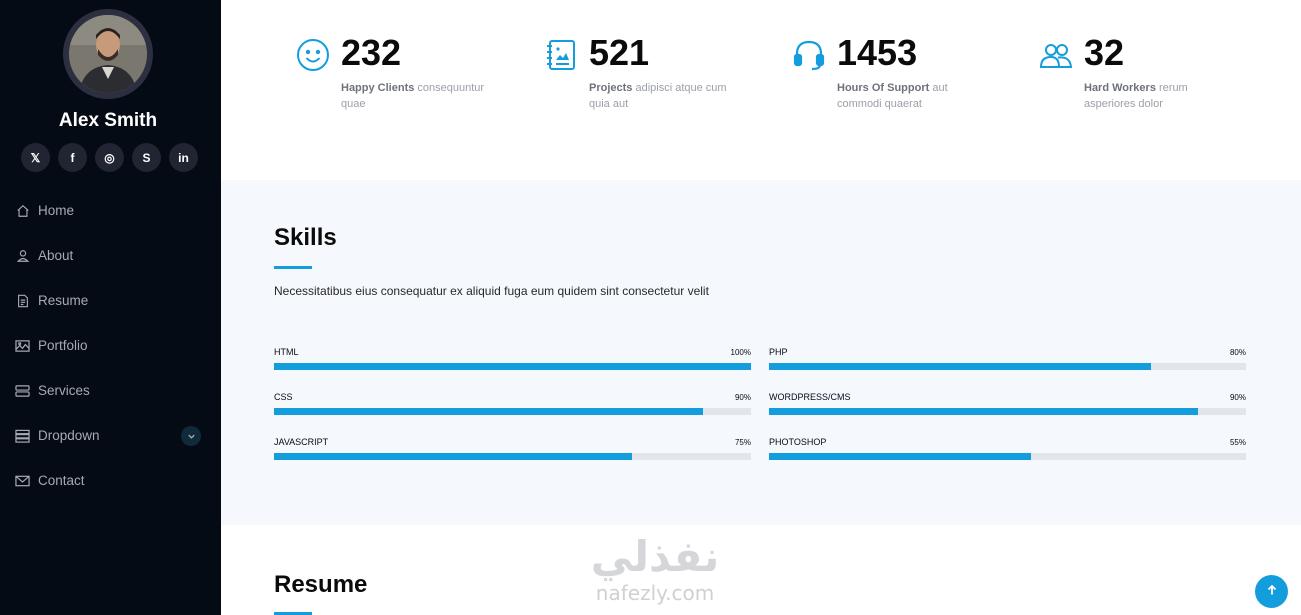  I want to click on nav-item-resume: Resume, so click(110, 300).